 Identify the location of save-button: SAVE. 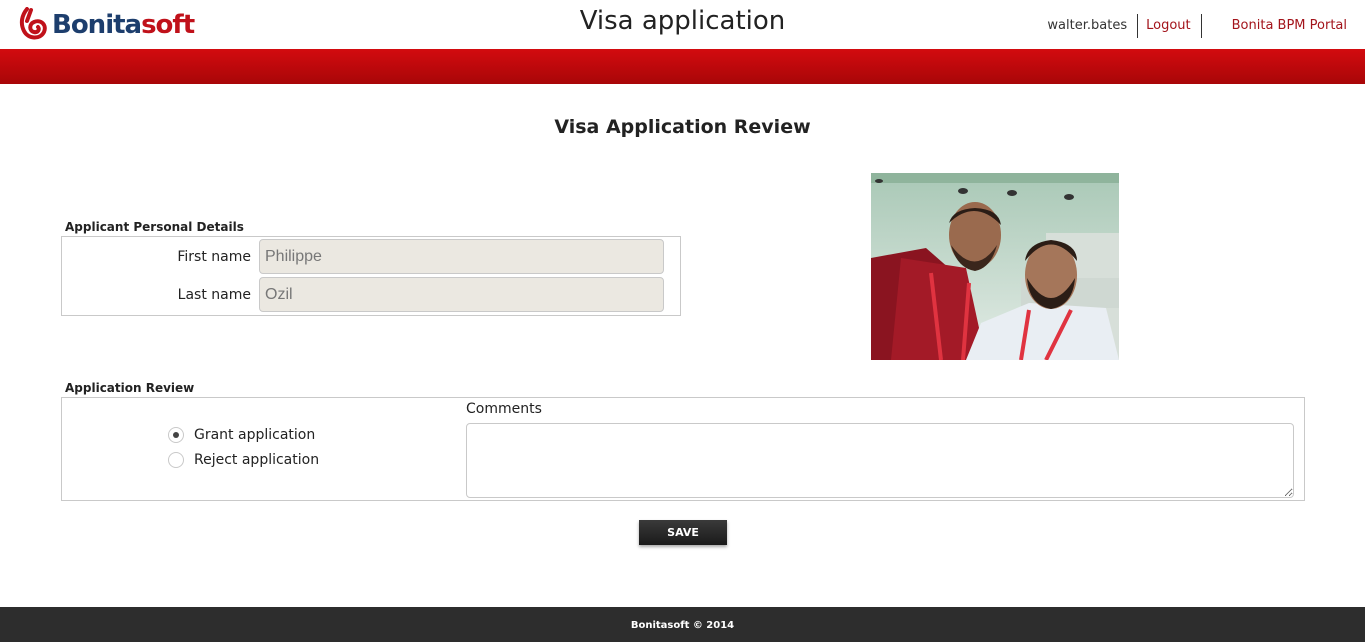
(683, 532).